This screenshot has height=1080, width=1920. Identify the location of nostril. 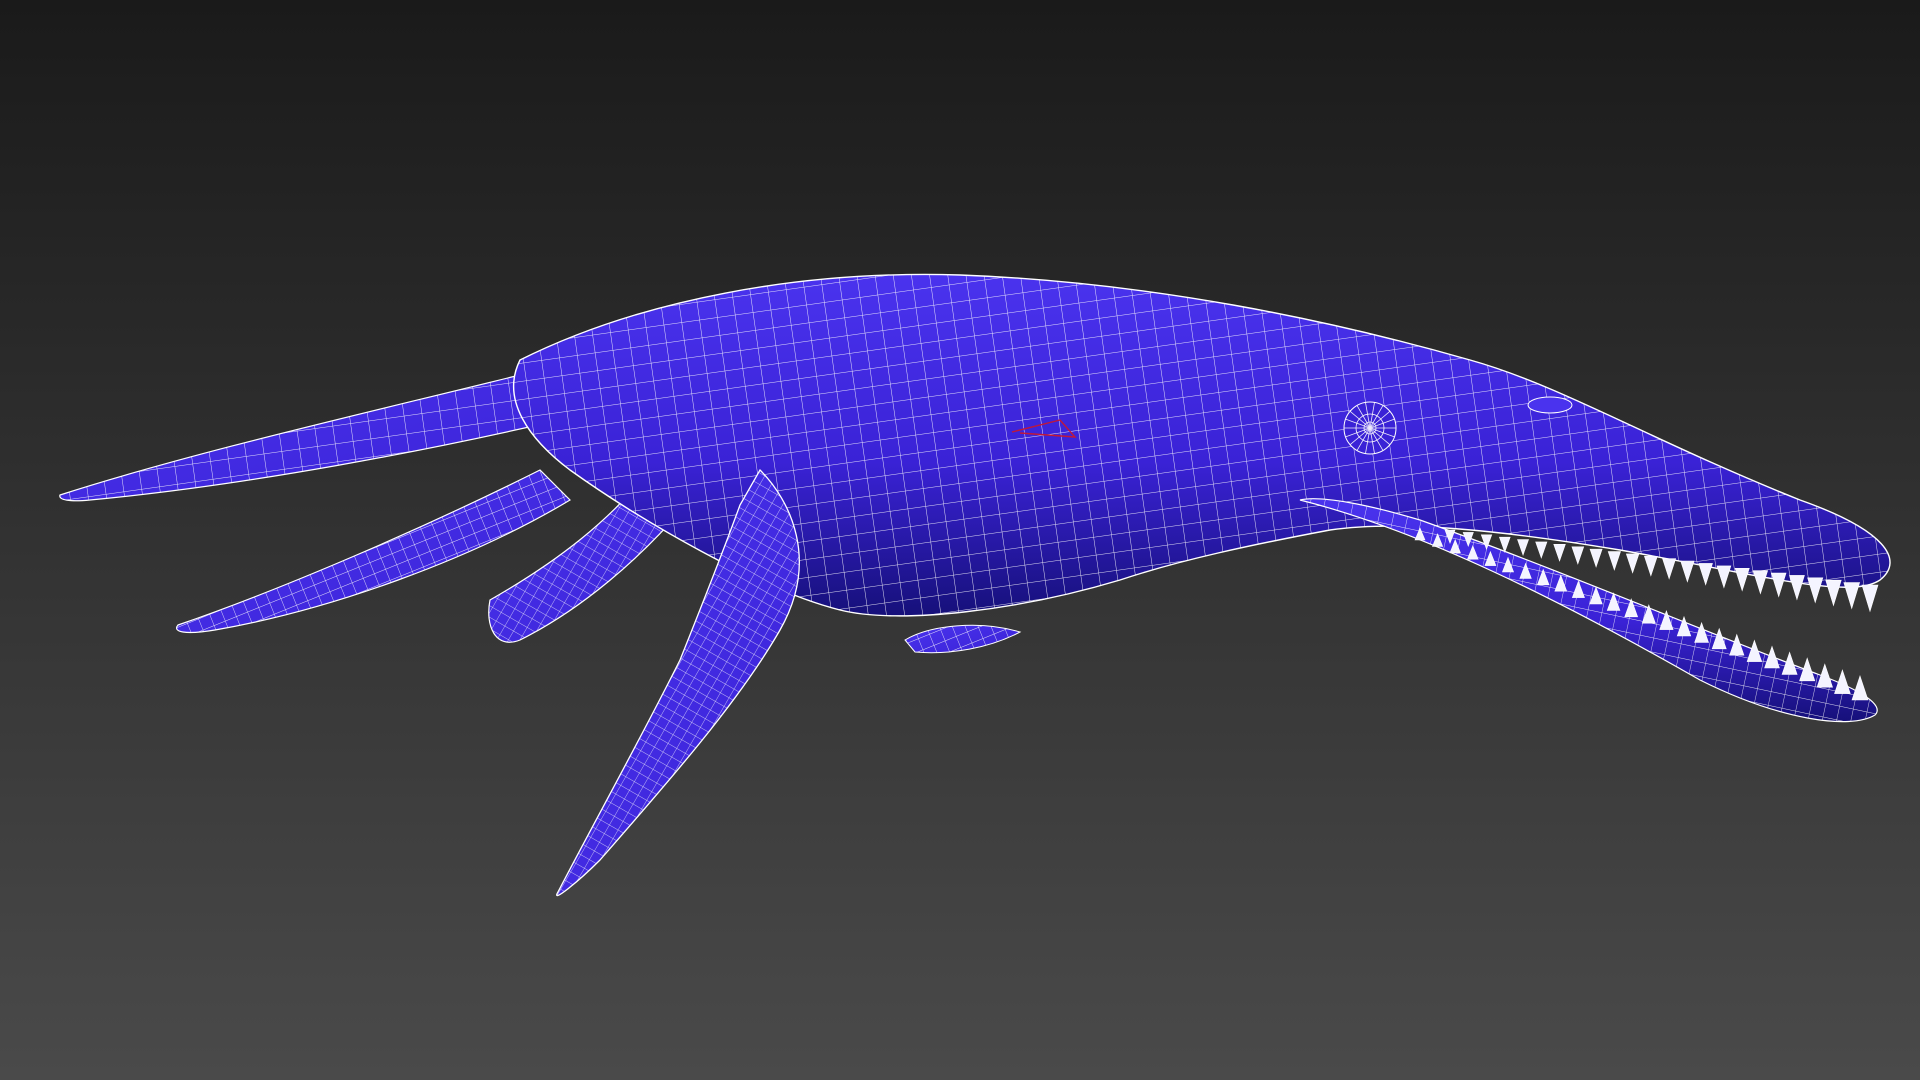
(1550, 405).